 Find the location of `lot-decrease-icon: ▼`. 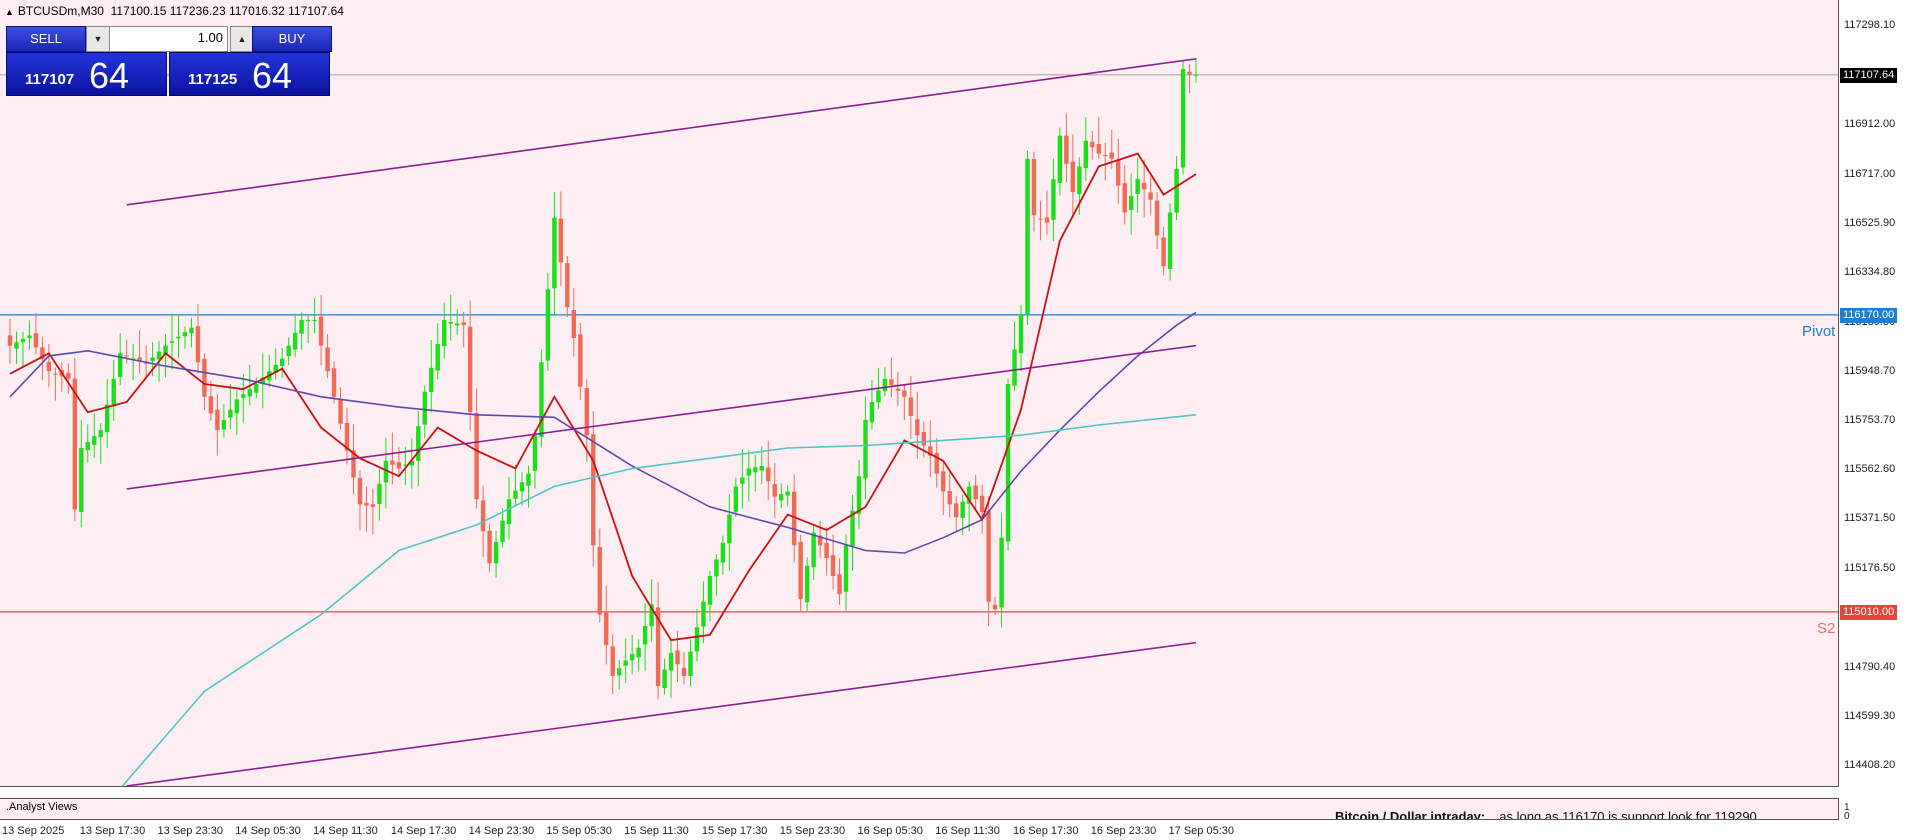

lot-decrease-icon: ▼ is located at coordinates (98, 39).